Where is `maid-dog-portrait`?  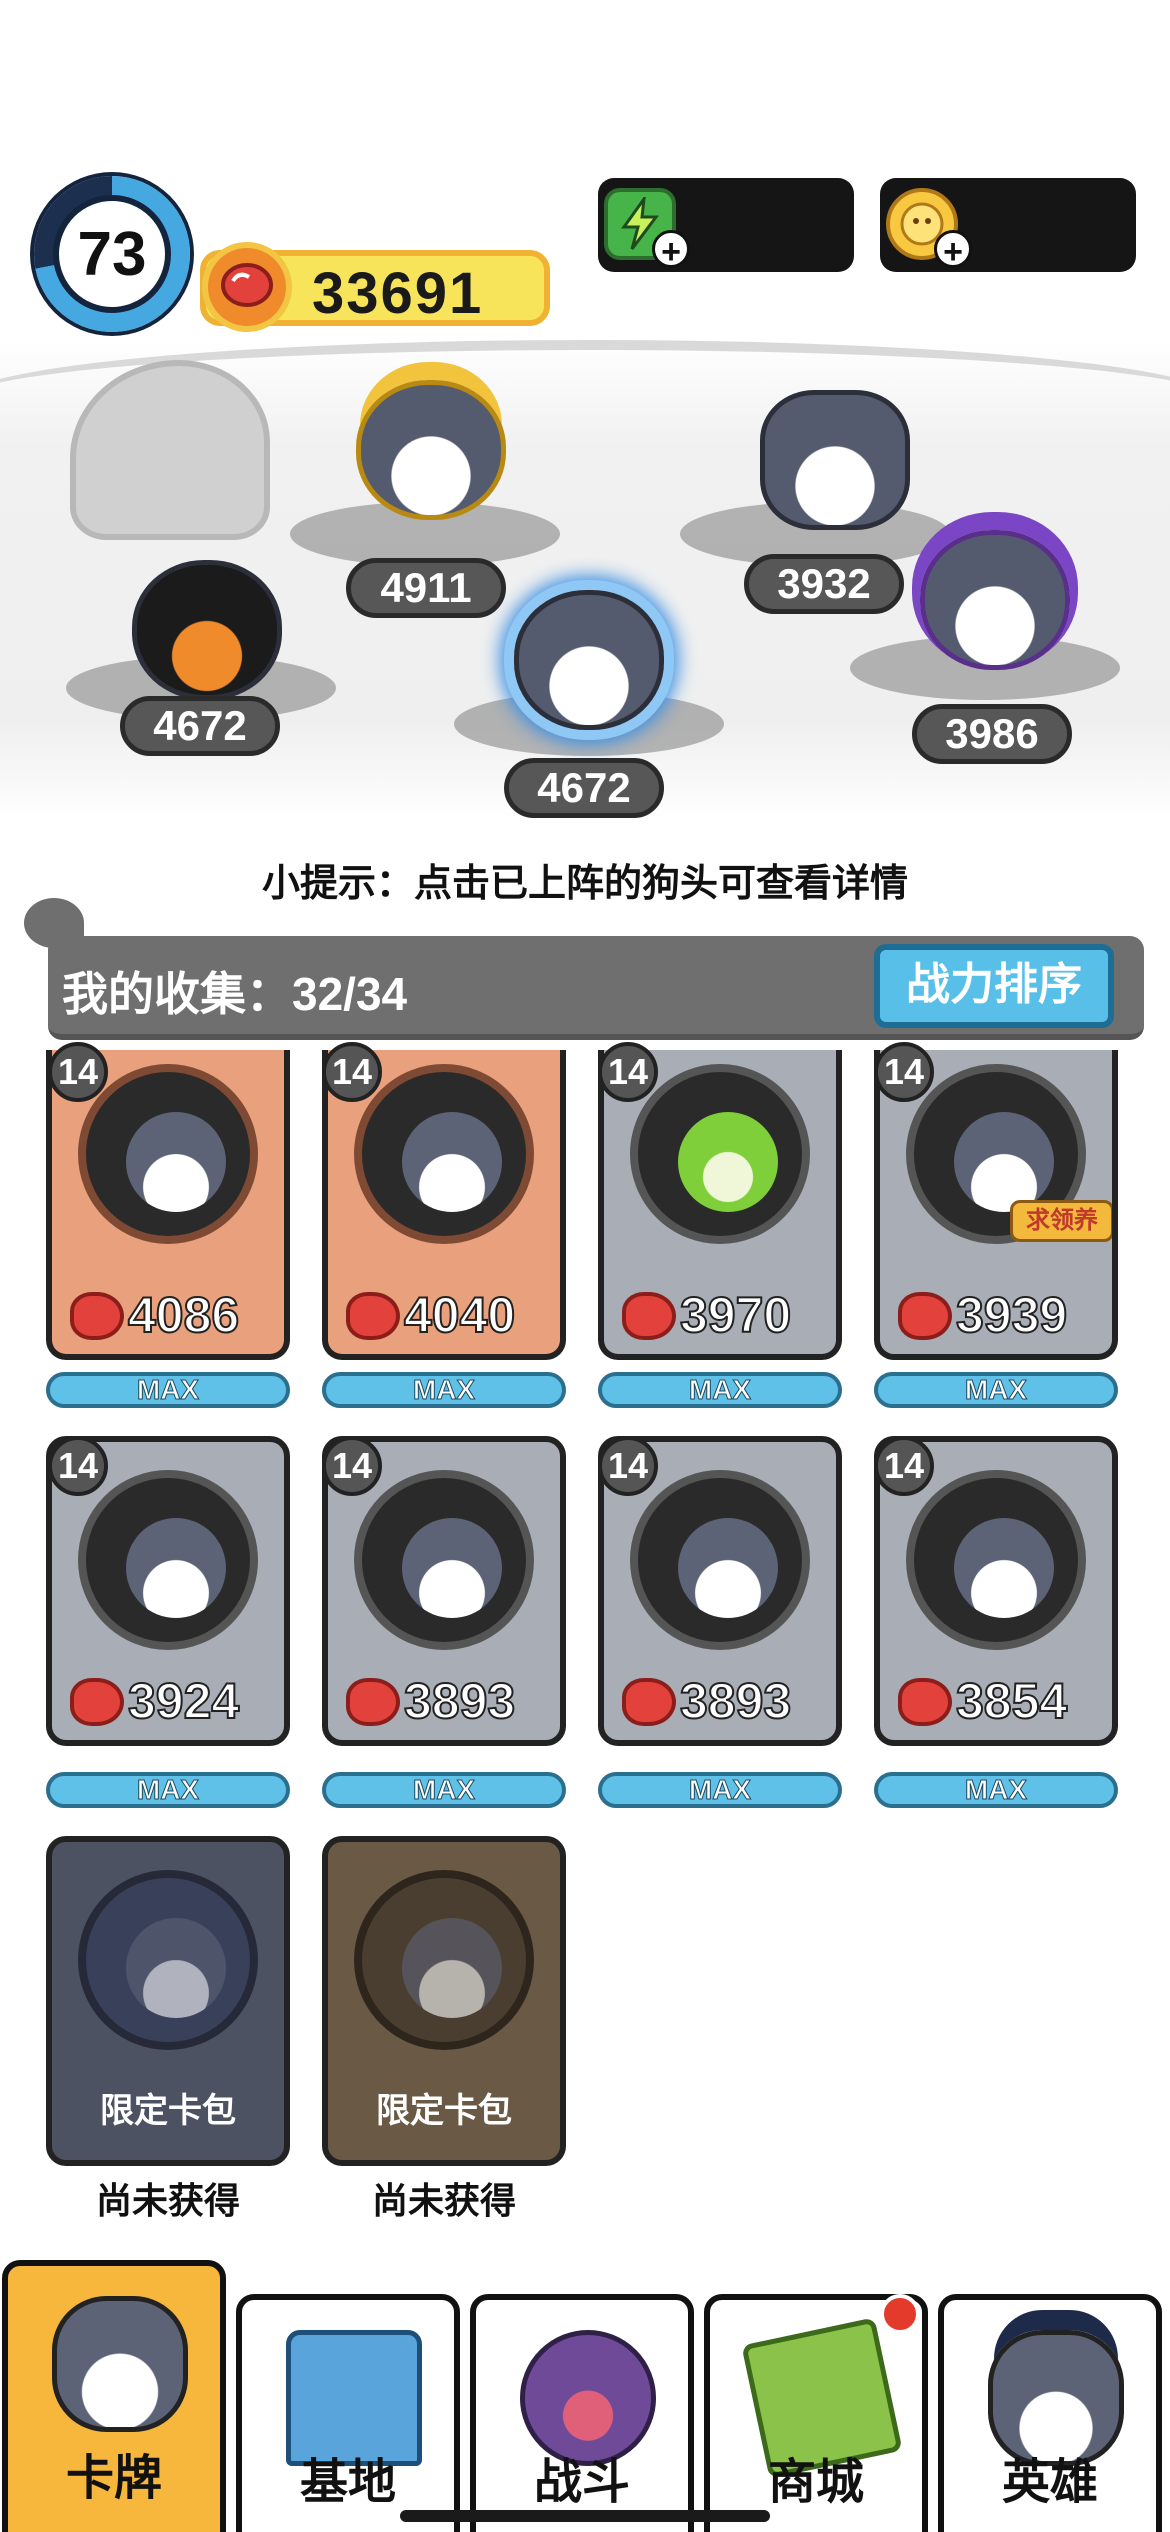
maid-dog-portrait is located at coordinates (728, 1568).